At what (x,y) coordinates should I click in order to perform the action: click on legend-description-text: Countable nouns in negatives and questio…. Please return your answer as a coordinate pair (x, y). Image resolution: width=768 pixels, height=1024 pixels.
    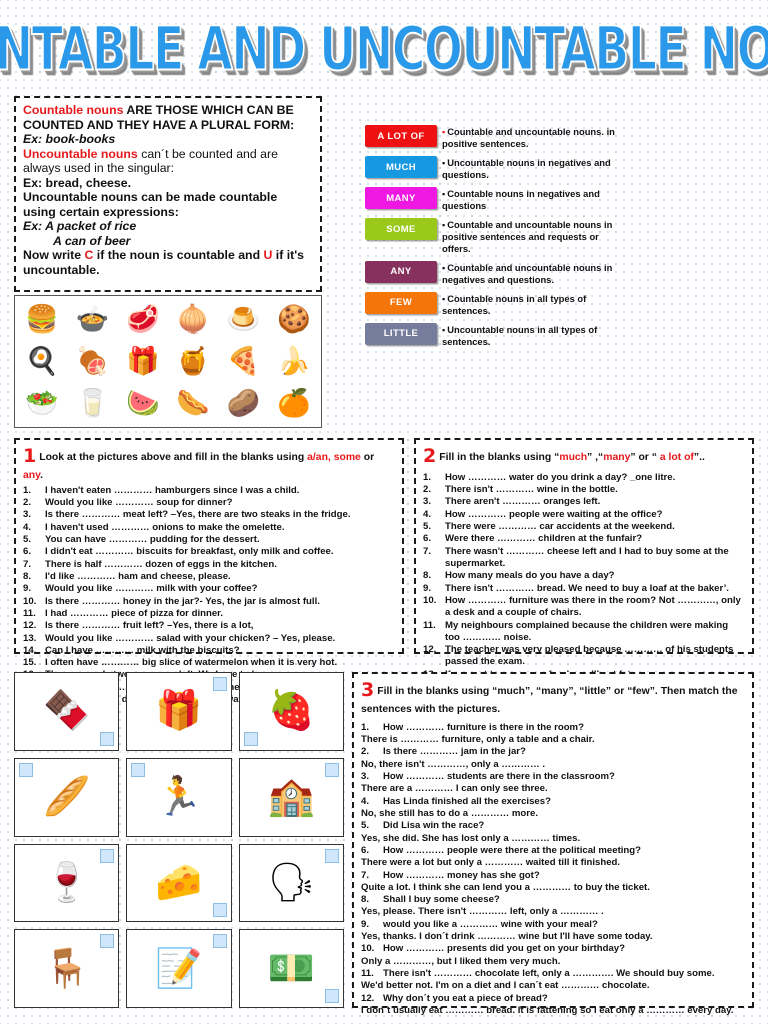
    Looking at the image, I should click on (521, 200).